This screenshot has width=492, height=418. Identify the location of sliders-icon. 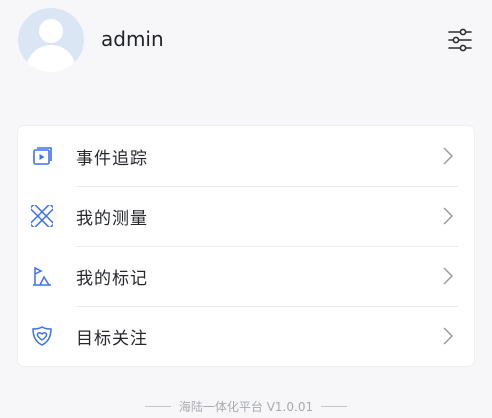
(460, 40).